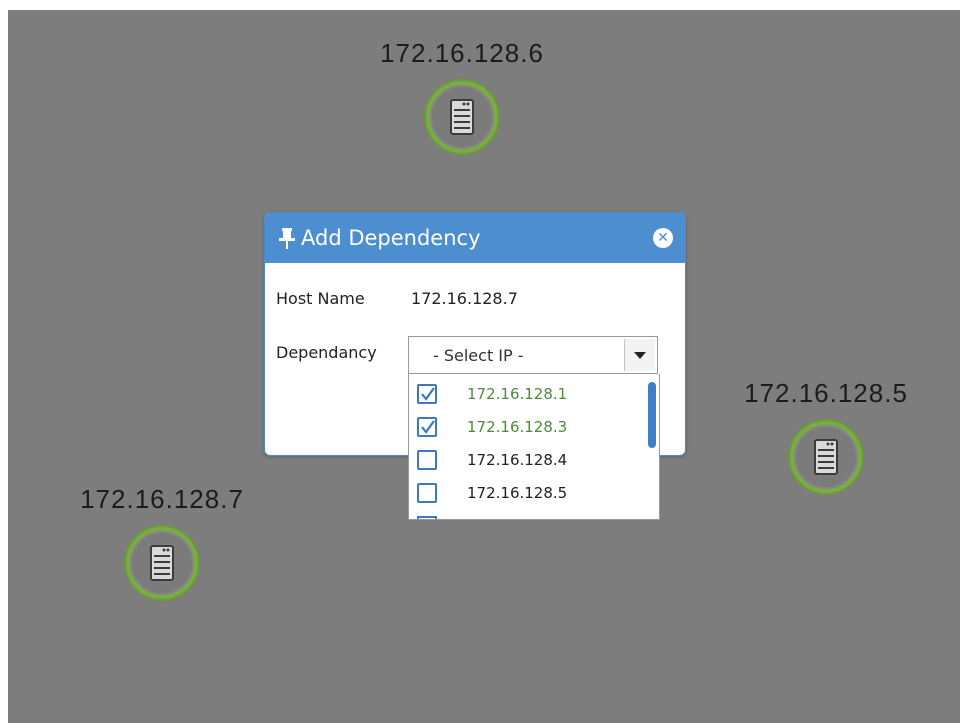 This screenshot has height=723, width=967. I want to click on option-label: 172.16.128.5, so click(517, 493).